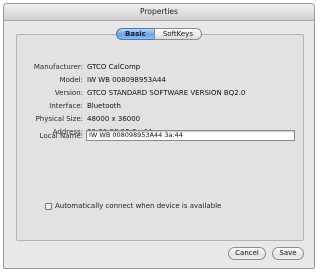  Describe the element at coordinates (59, 119) in the screenshot. I see `physical-size-label: Physical Size:` at that location.